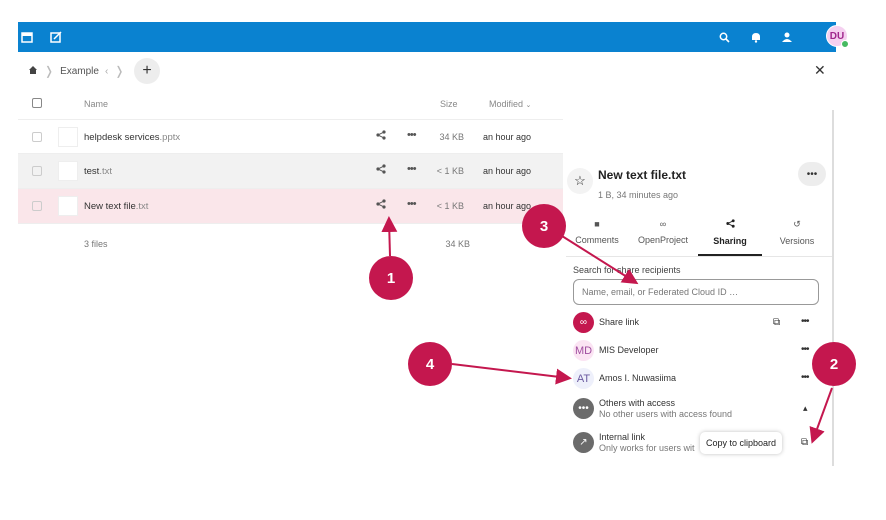 This screenshot has height=520, width=886. Describe the element at coordinates (430, 364) in the screenshot. I see `annotation-badge-4: 4` at that location.